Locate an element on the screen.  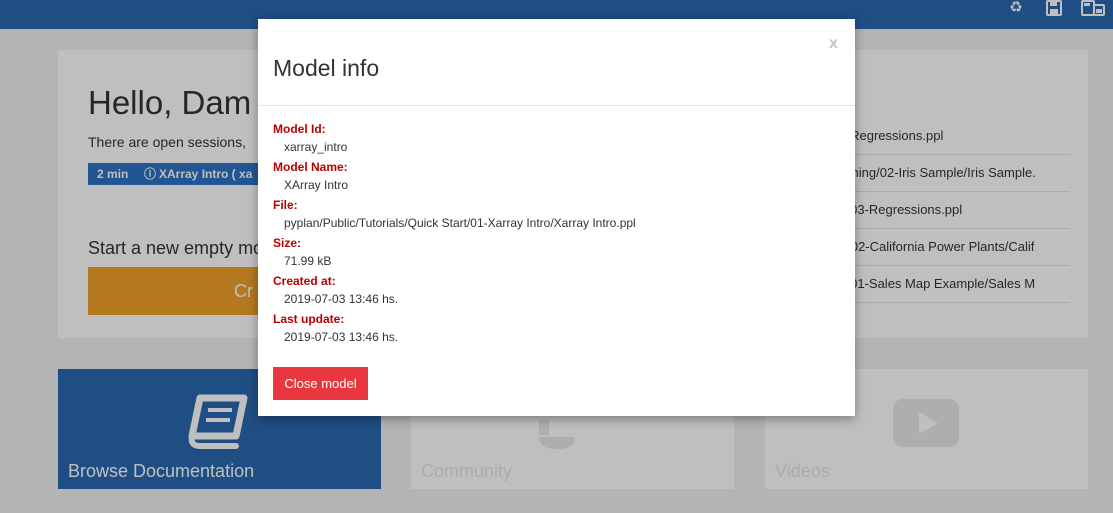
model-name-label: Model Name: is located at coordinates (310, 167).